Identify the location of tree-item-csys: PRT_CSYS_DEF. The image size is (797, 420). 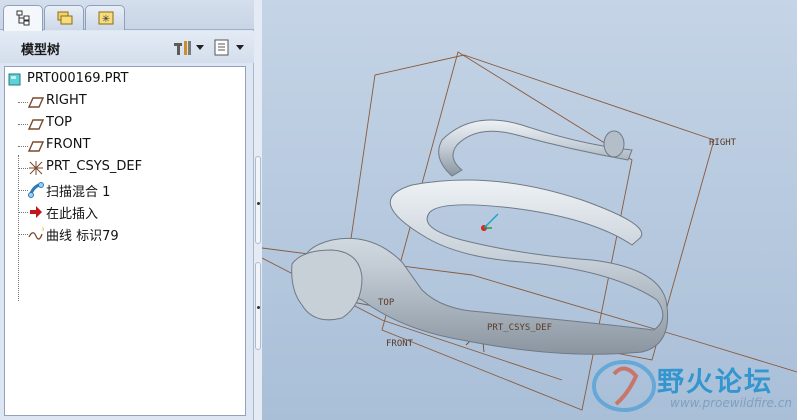
(124, 168).